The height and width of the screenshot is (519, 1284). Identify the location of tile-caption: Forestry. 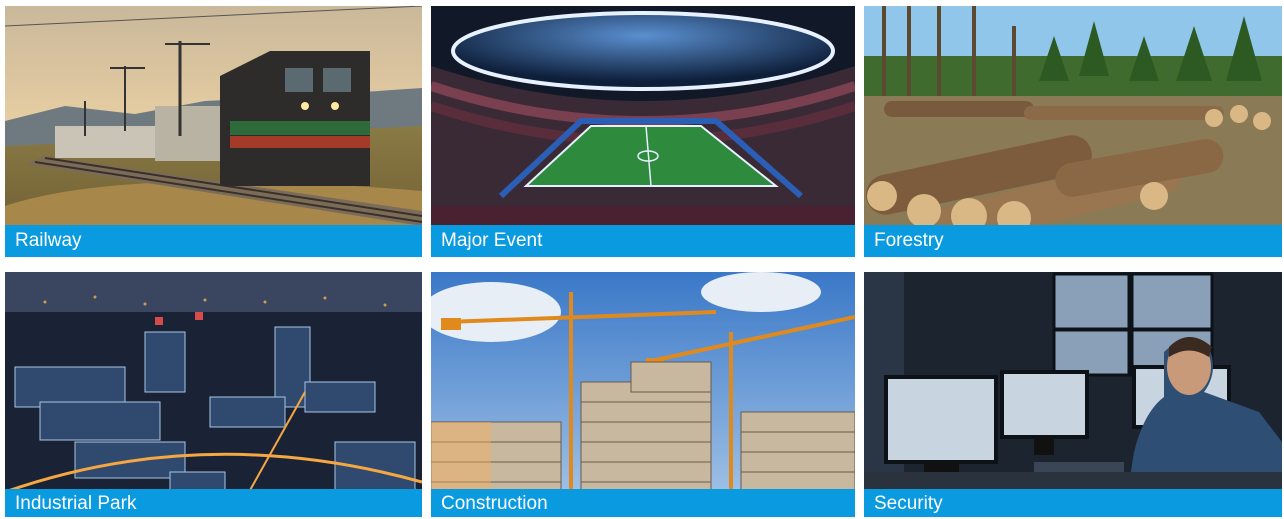
(1073, 241).